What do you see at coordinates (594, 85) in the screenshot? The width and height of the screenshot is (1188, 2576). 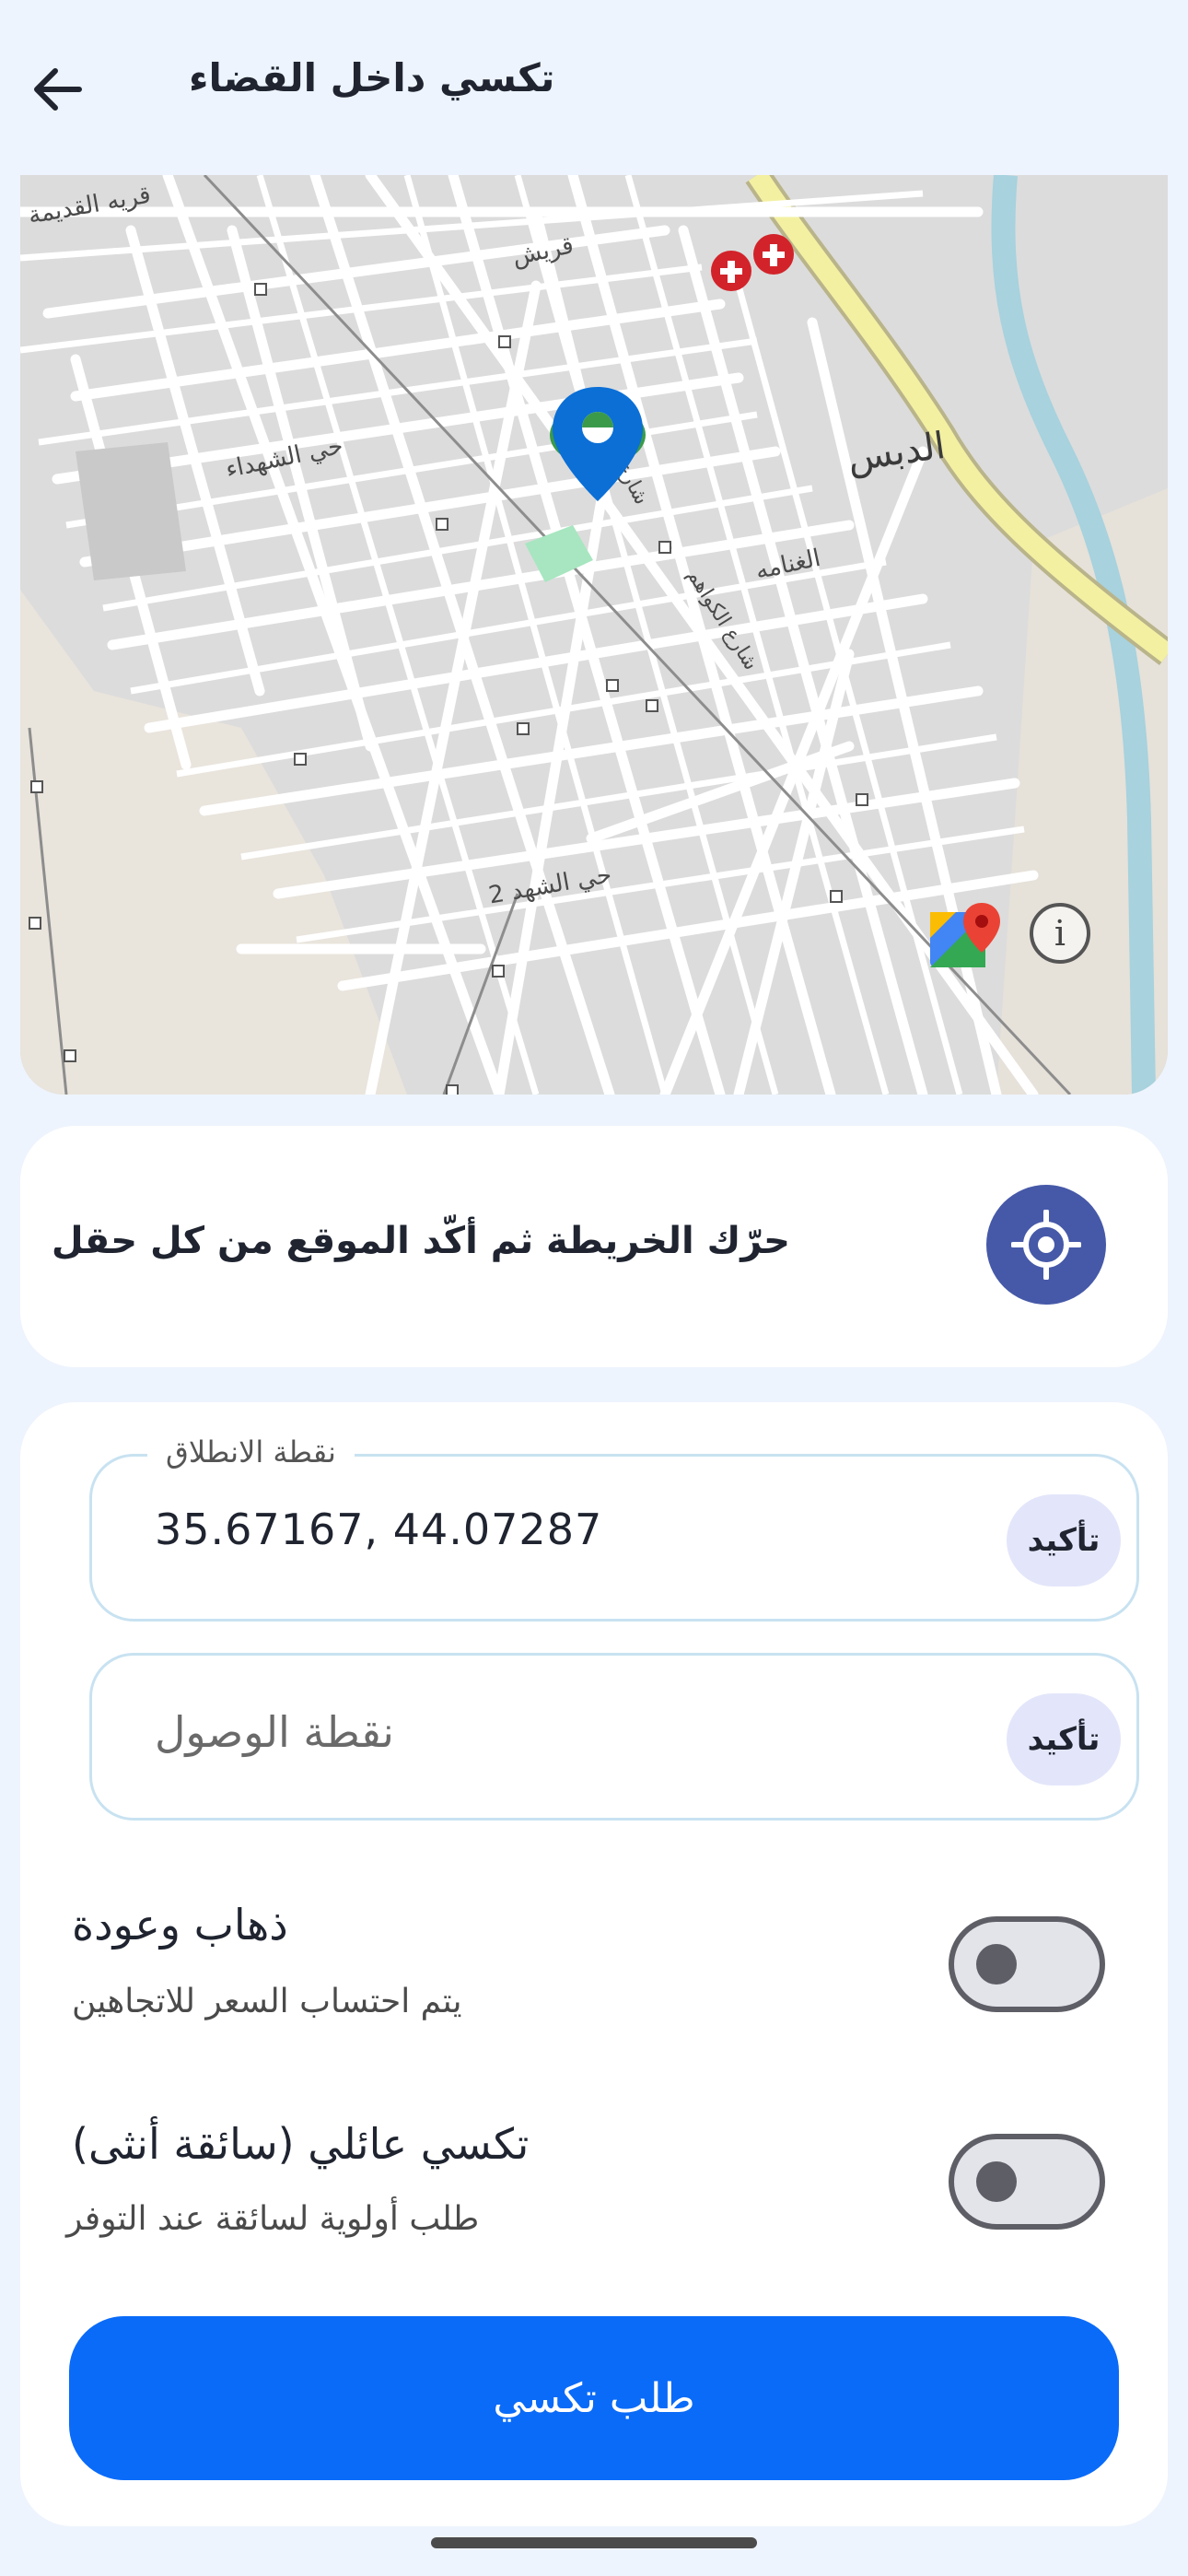 I see `app-header: تكسي داخل القضاء` at bounding box center [594, 85].